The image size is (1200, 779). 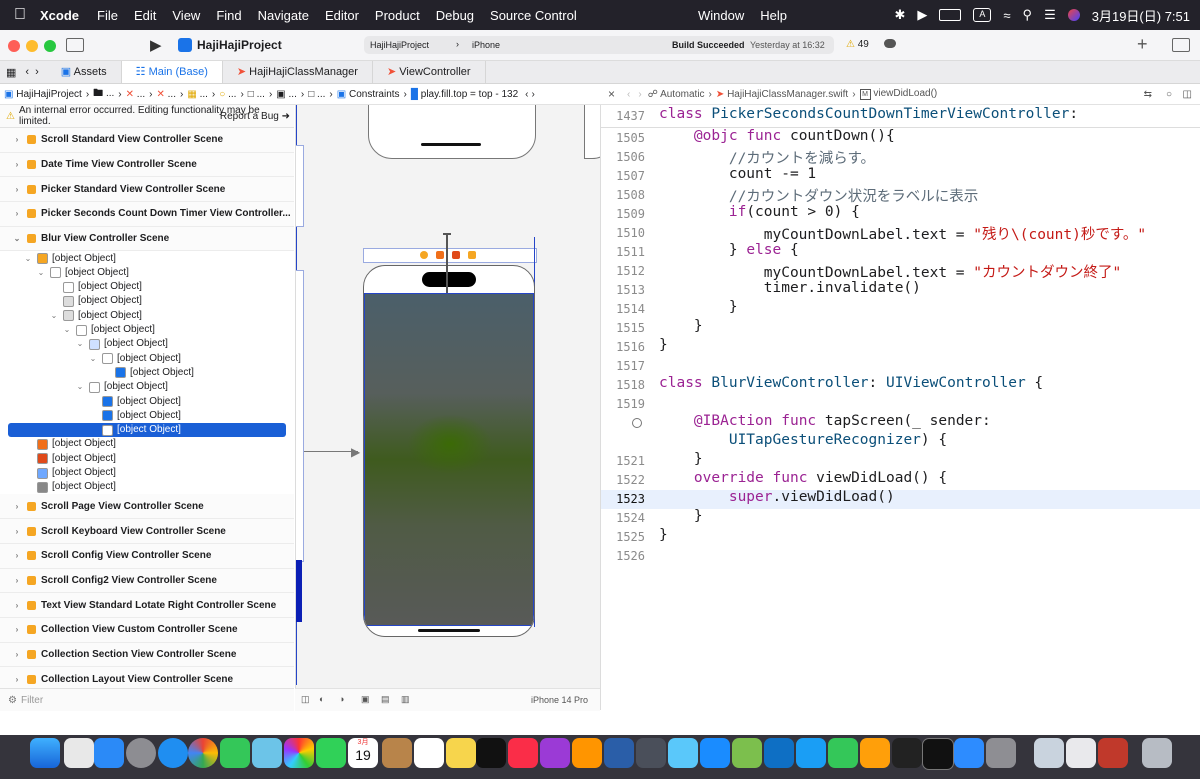 What do you see at coordinates (532, 94) in the screenshot?
I see `jump-forward-icon: ›` at bounding box center [532, 94].